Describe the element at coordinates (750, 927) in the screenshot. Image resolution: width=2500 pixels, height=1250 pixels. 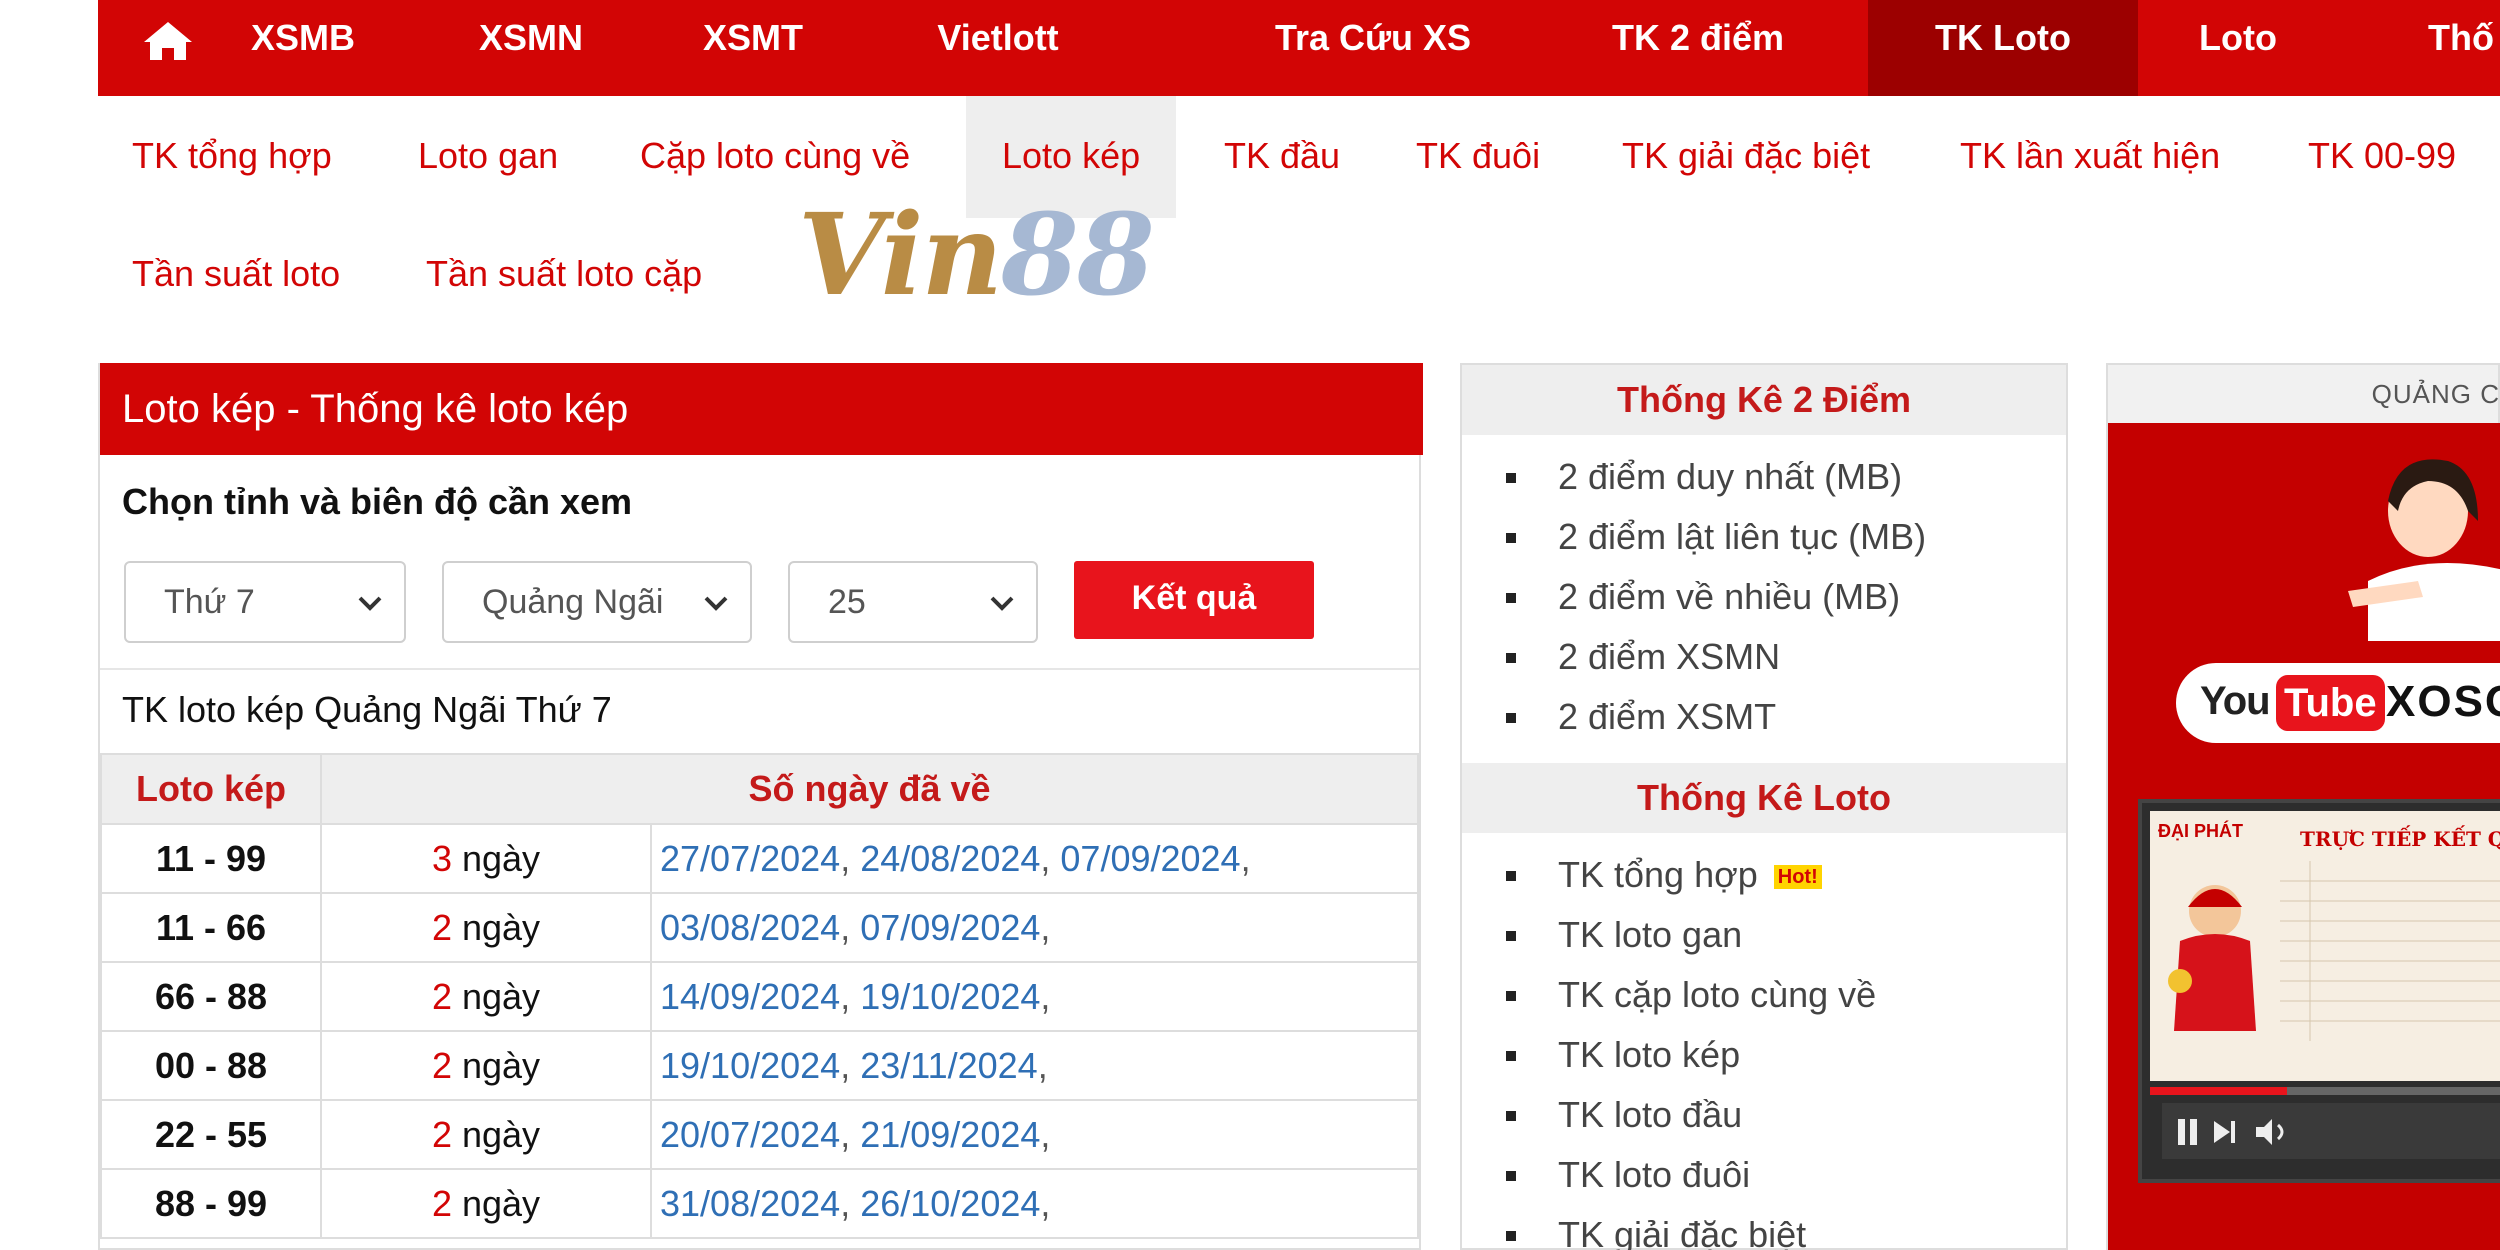
I see `date-link: 03/08/2024` at that location.